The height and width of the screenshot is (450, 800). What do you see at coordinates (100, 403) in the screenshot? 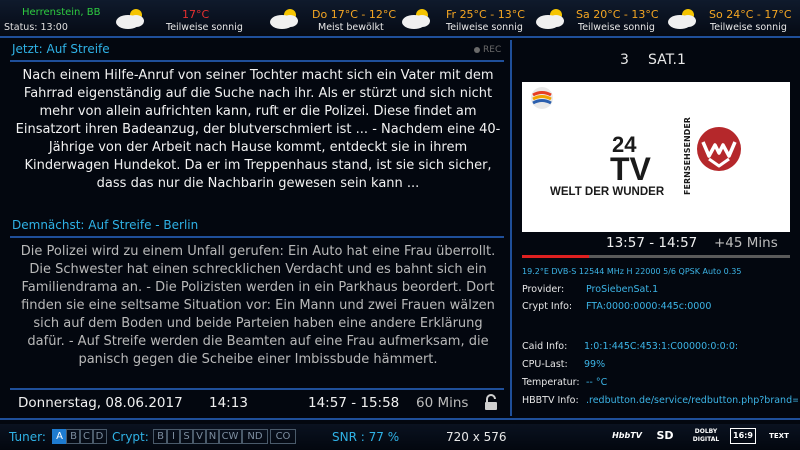
I see `date-label: Donnerstag, 08.06.2017` at bounding box center [100, 403].